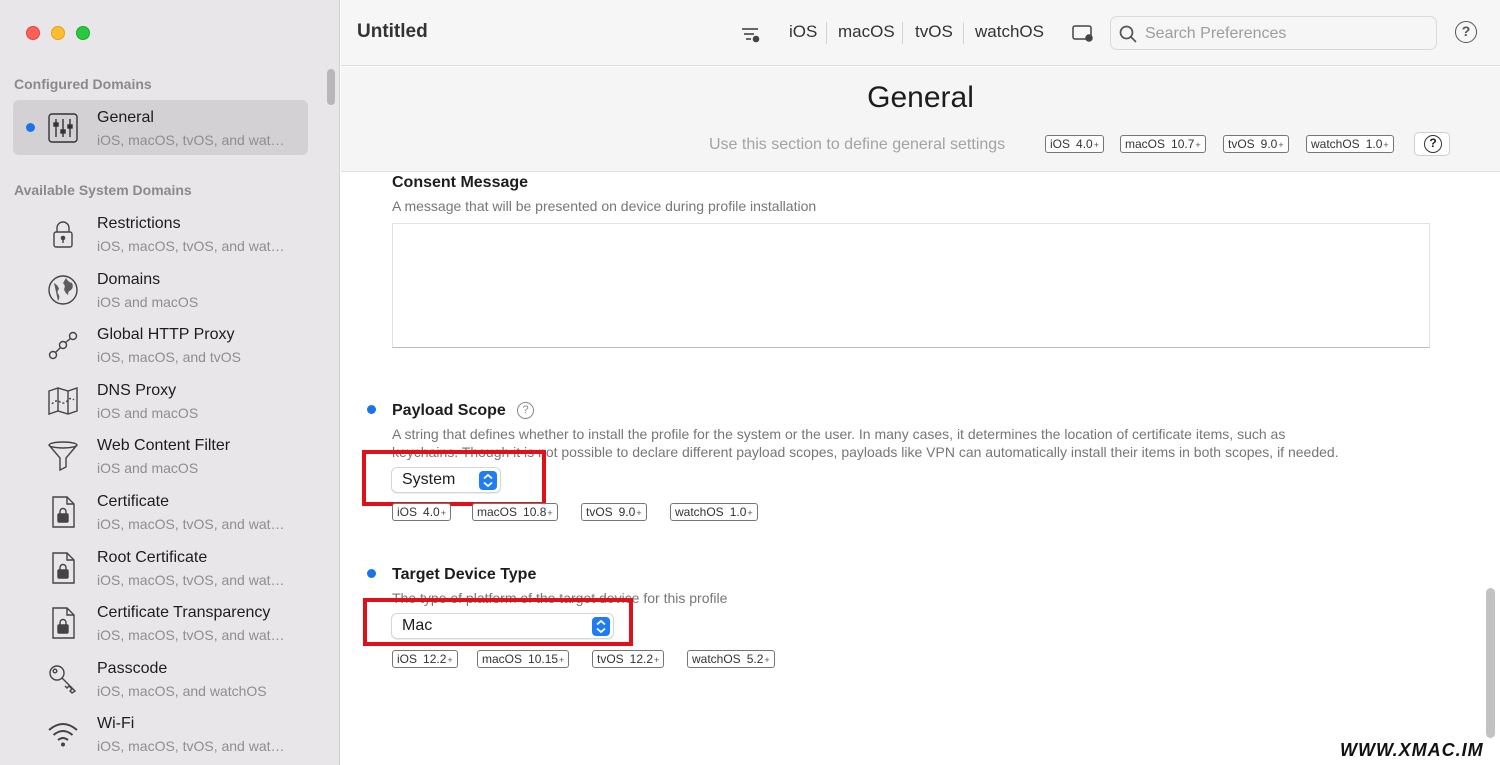 Image resolution: width=1500 pixels, height=765 pixels. Describe the element at coordinates (449, 410) in the screenshot. I see `payload-scope-label: Payload Scope` at that location.